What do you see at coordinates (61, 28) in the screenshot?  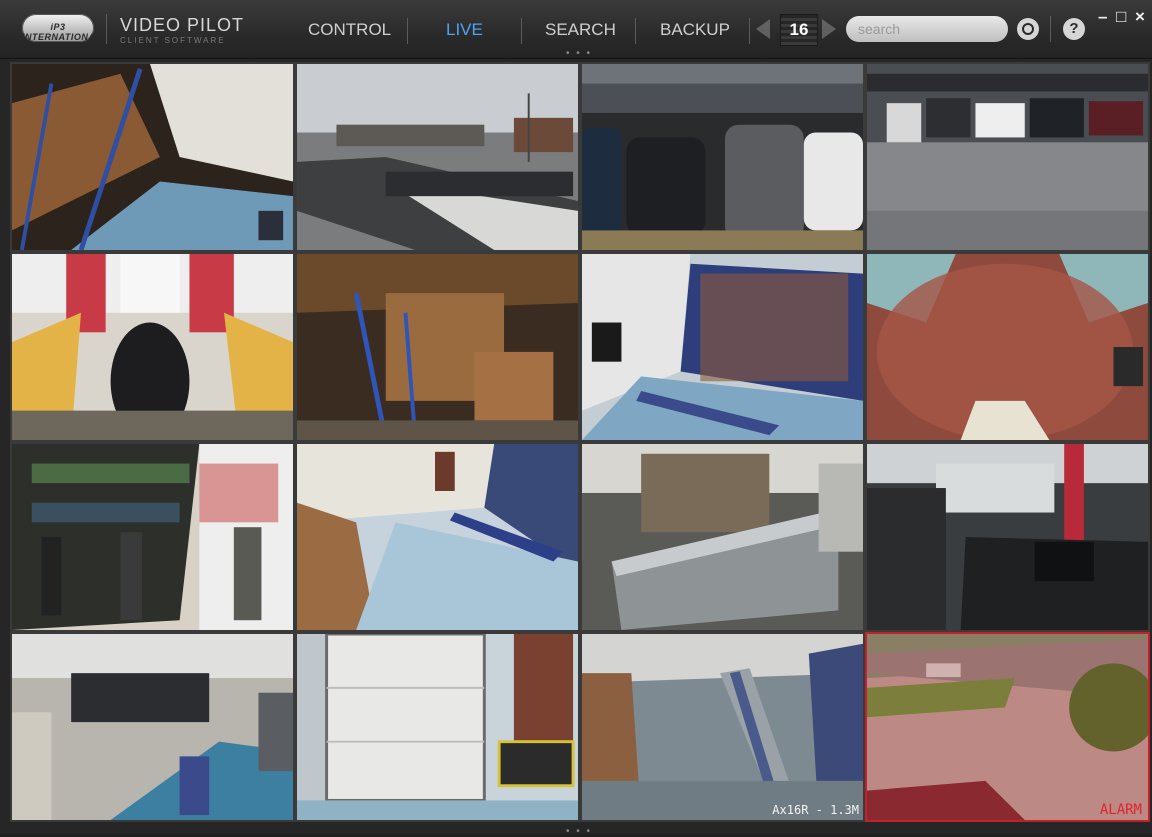 I see `app-logo: iP3 INTERNATIONAL` at bounding box center [61, 28].